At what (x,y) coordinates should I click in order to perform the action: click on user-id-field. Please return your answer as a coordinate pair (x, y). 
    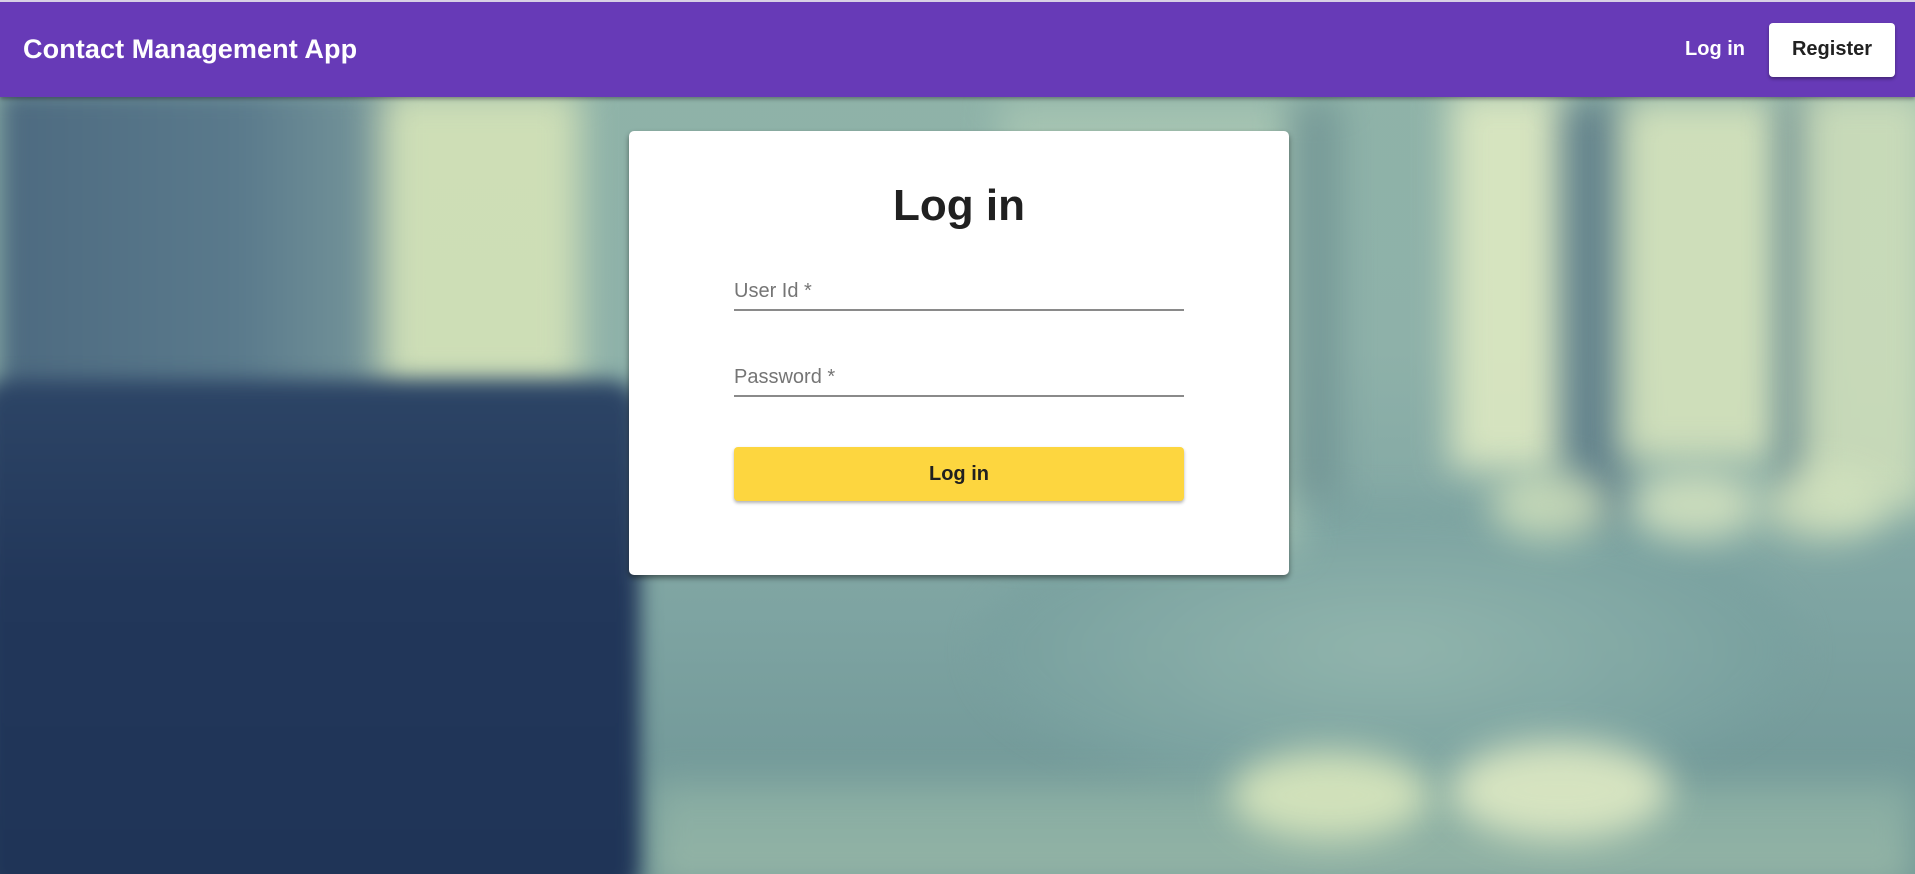
    Looking at the image, I should click on (959, 289).